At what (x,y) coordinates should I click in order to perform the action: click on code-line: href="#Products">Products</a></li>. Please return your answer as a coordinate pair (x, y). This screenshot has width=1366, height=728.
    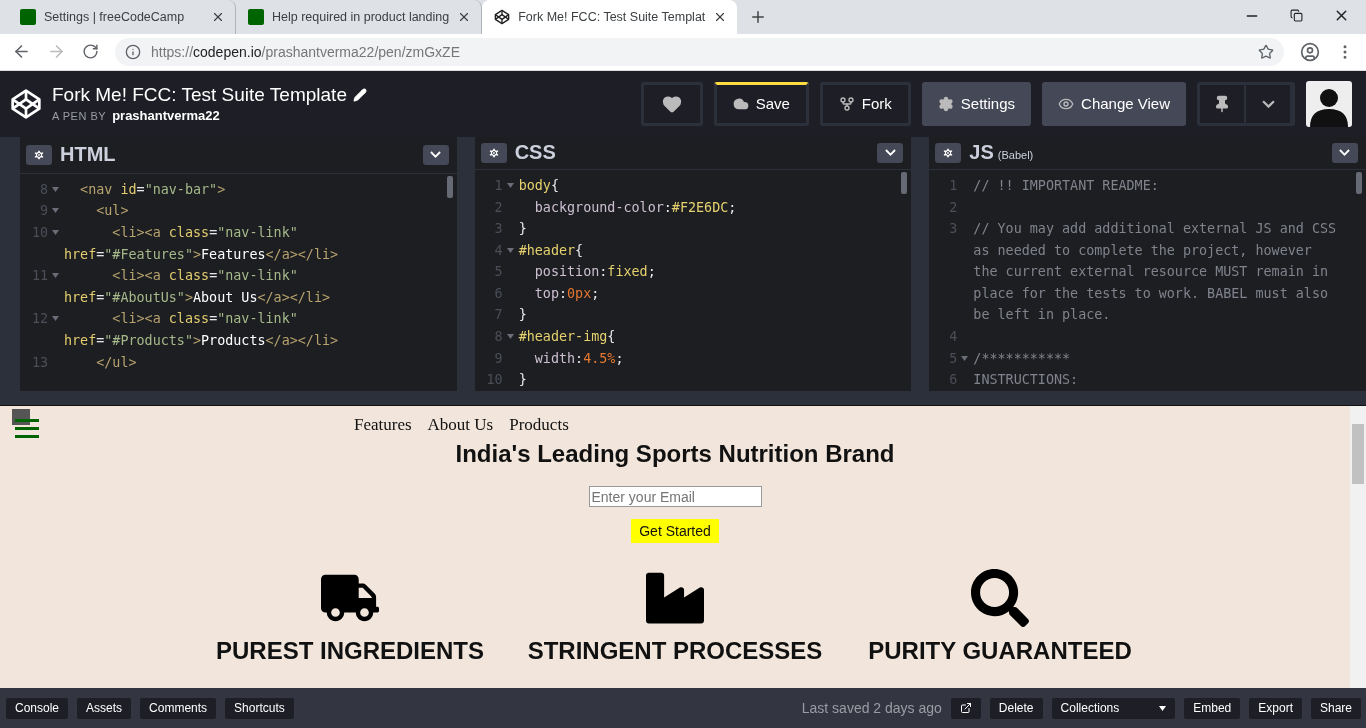
    Looking at the image, I should click on (201, 340).